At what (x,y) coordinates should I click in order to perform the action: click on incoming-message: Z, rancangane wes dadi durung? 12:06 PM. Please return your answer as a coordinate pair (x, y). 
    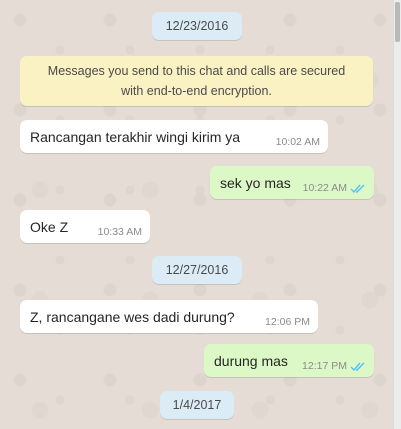
    Looking at the image, I should click on (169, 316).